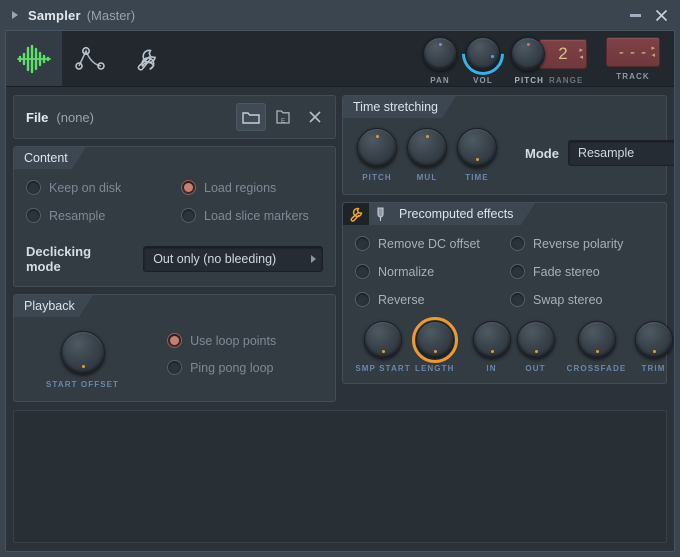 The height and width of the screenshot is (557, 680). What do you see at coordinates (380, 214) in the screenshot?
I see `precomputed-pin-button` at bounding box center [380, 214].